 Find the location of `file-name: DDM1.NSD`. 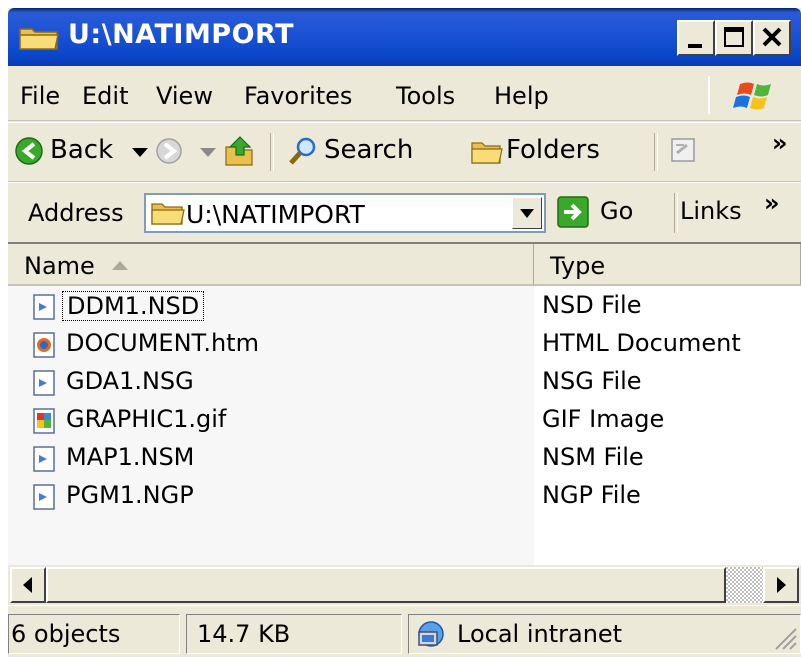

file-name: DDM1.NSD is located at coordinates (133, 306).